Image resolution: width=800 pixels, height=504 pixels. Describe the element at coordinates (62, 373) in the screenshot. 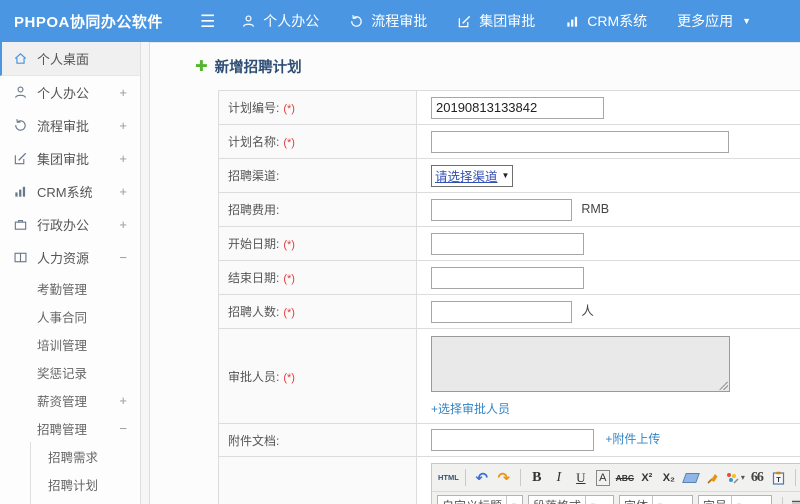

I see `sidebar-item-label: 奖惩记录` at that location.